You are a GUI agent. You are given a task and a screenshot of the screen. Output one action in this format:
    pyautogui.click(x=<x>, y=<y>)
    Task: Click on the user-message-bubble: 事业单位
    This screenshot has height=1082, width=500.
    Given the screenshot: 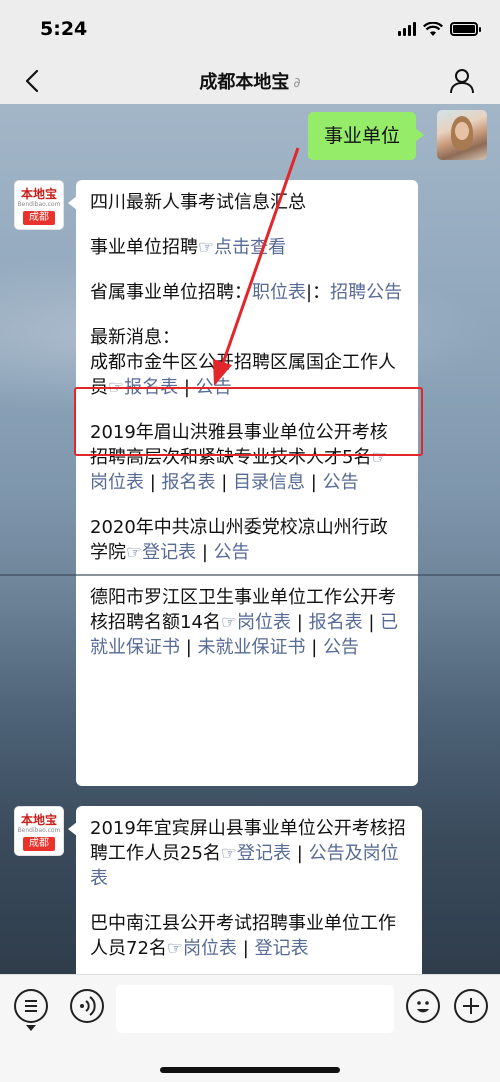 What is the action you would take?
    pyautogui.click(x=366, y=136)
    